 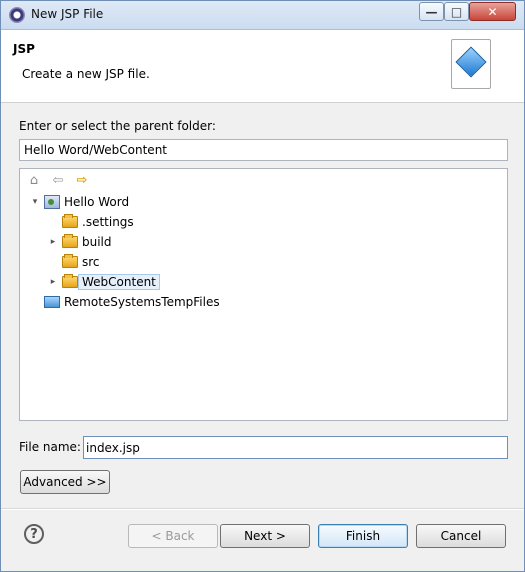 What do you see at coordinates (173, 536) in the screenshot?
I see `back-button: < Back` at bounding box center [173, 536].